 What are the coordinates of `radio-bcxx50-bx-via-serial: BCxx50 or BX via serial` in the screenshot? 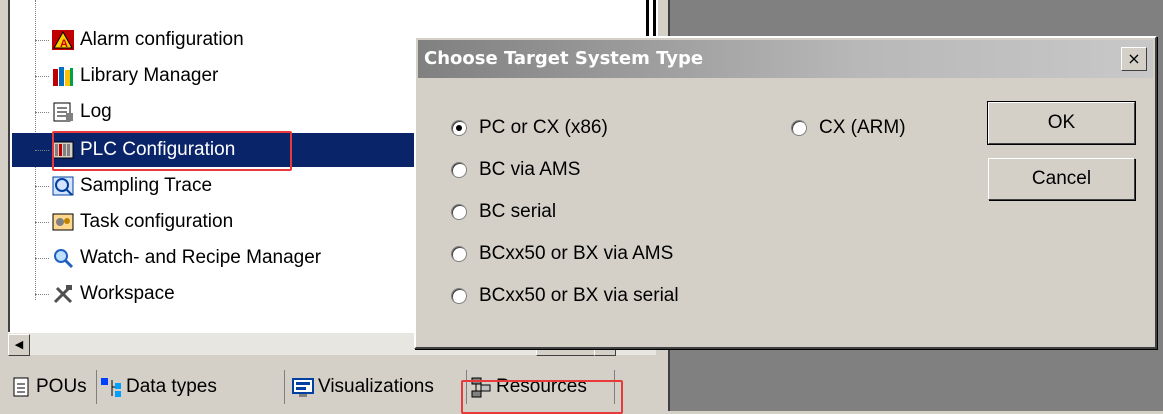 It's located at (565, 296).